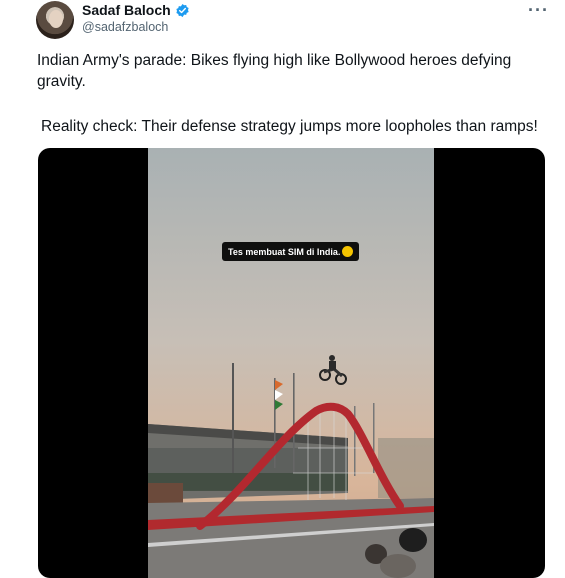  Describe the element at coordinates (125, 27) in the screenshot. I see `handle: @sadafzbaloch` at that location.